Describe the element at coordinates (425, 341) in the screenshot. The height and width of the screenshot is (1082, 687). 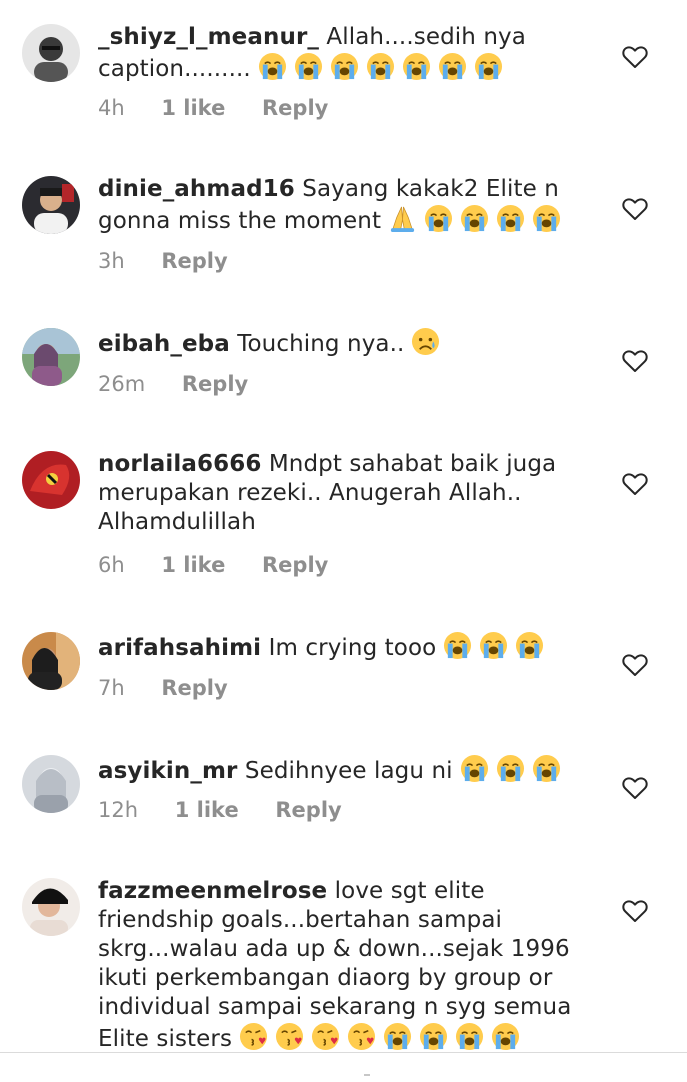
I see `sad-but-relieved-emoji` at that location.